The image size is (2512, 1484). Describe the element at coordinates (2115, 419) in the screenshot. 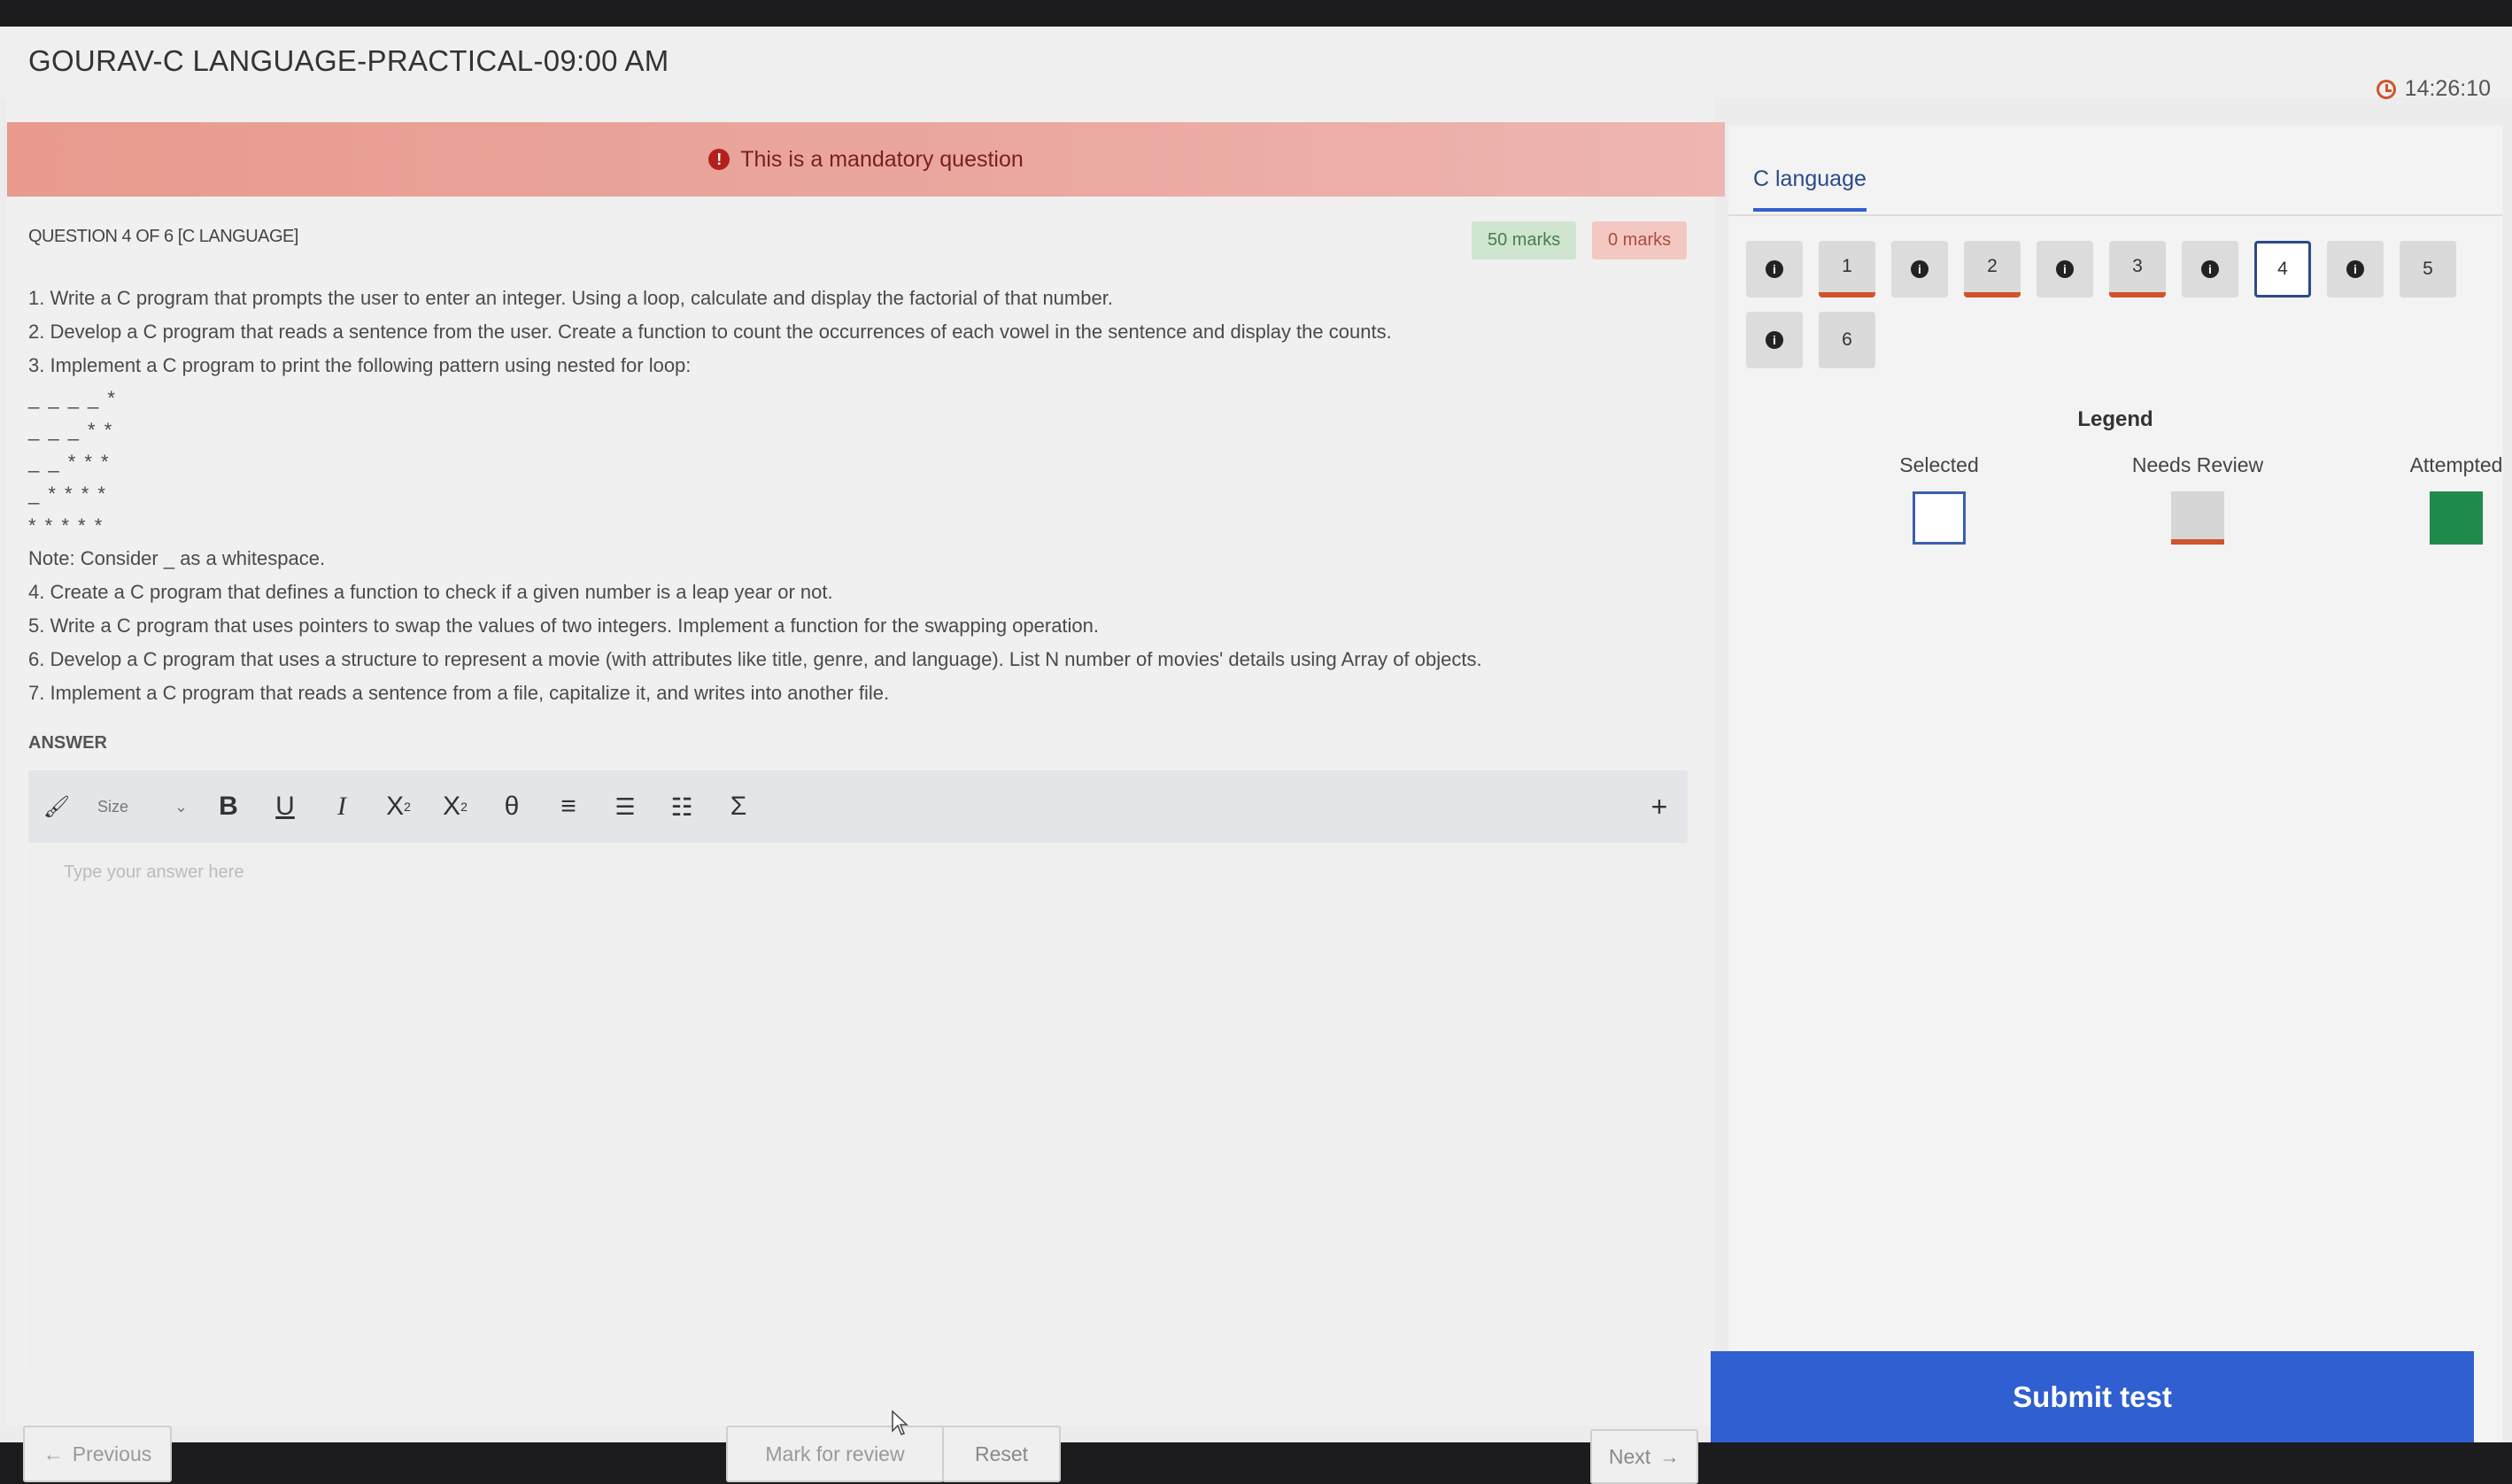

I see `legend-title: Legend` at that location.